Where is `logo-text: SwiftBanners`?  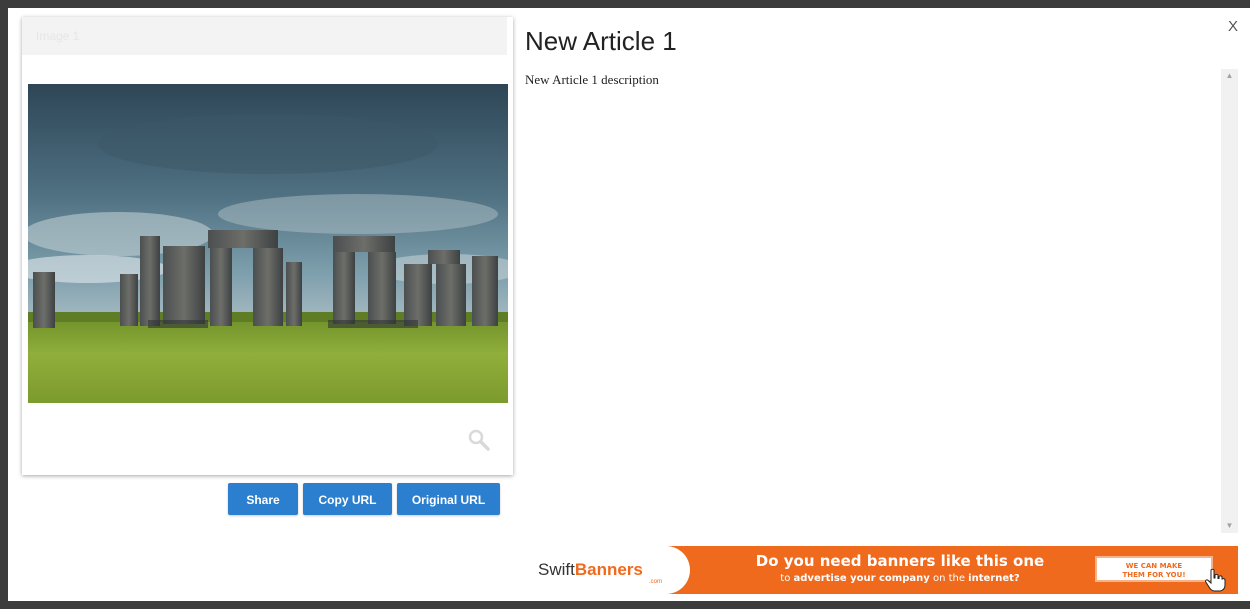 logo-text: SwiftBanners is located at coordinates (590, 569).